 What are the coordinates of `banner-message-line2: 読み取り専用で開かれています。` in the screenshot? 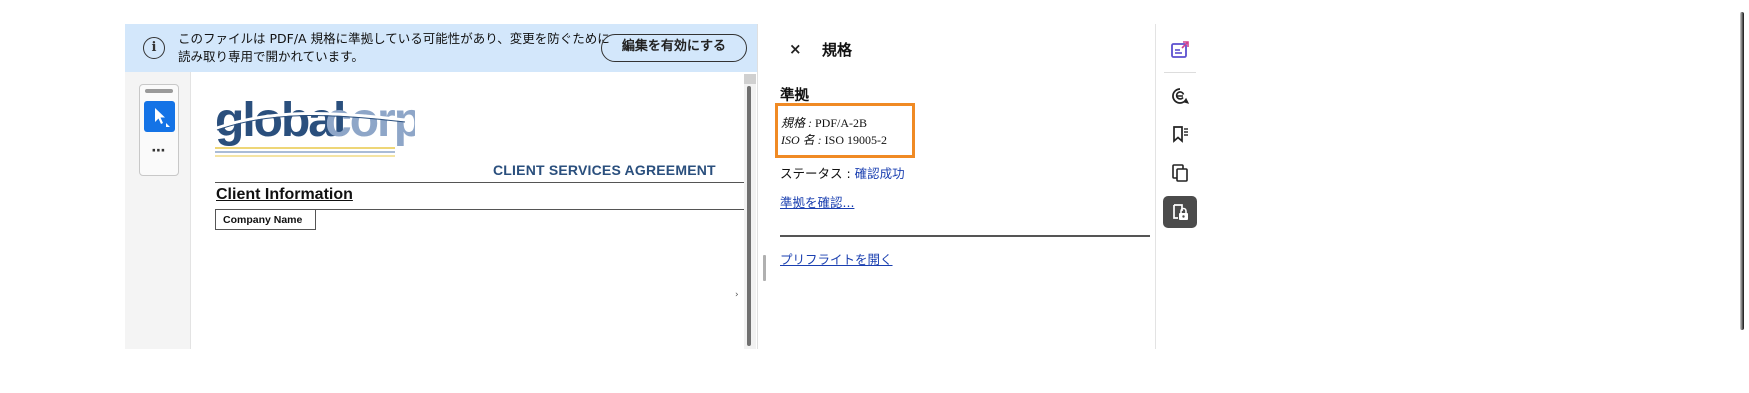 It's located at (271, 56).